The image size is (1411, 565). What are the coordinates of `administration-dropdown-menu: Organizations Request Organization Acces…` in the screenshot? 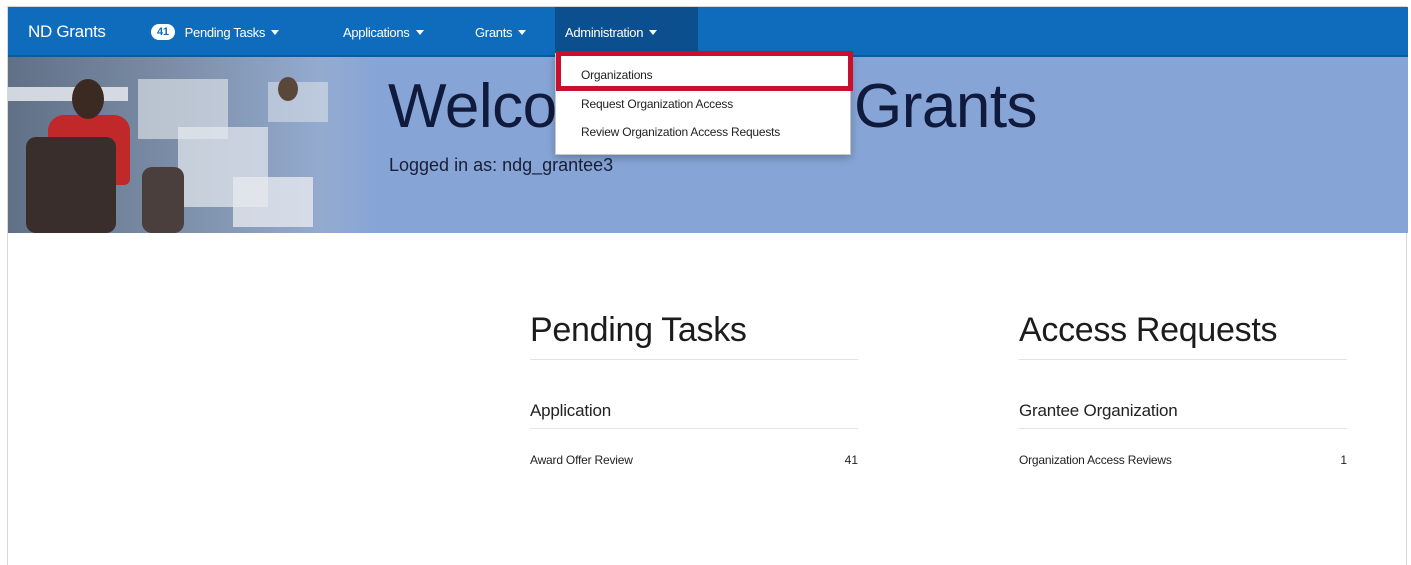 It's located at (704, 103).